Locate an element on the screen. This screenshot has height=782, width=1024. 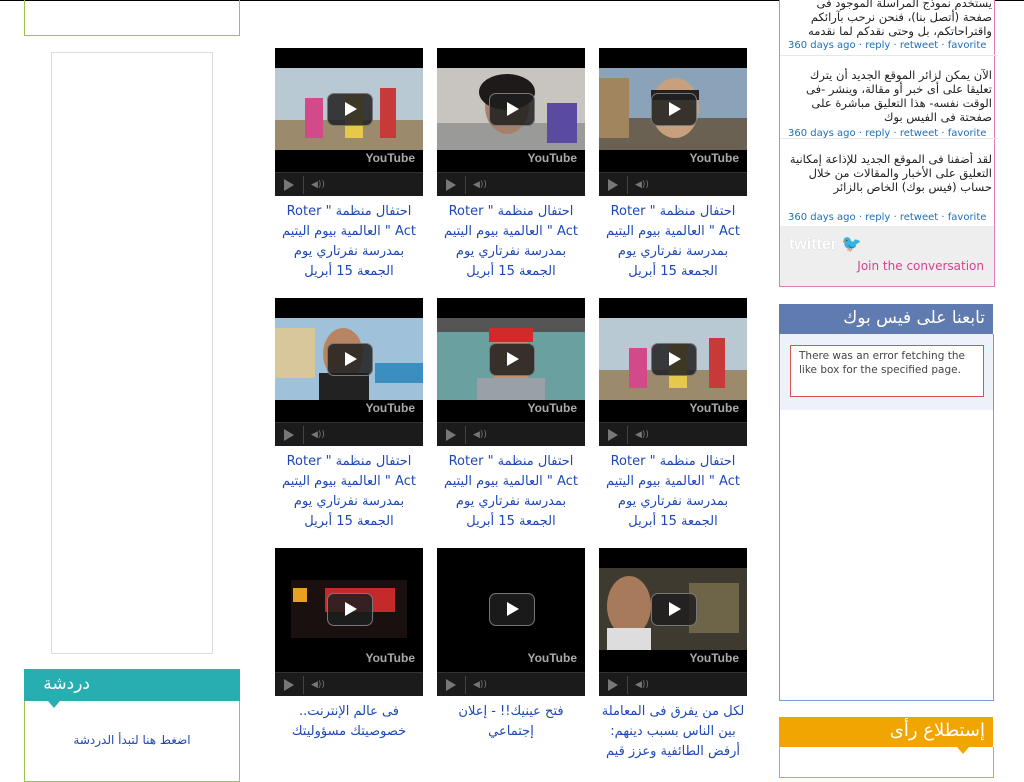
chat-widget-header: دردشة is located at coordinates (132, 688).